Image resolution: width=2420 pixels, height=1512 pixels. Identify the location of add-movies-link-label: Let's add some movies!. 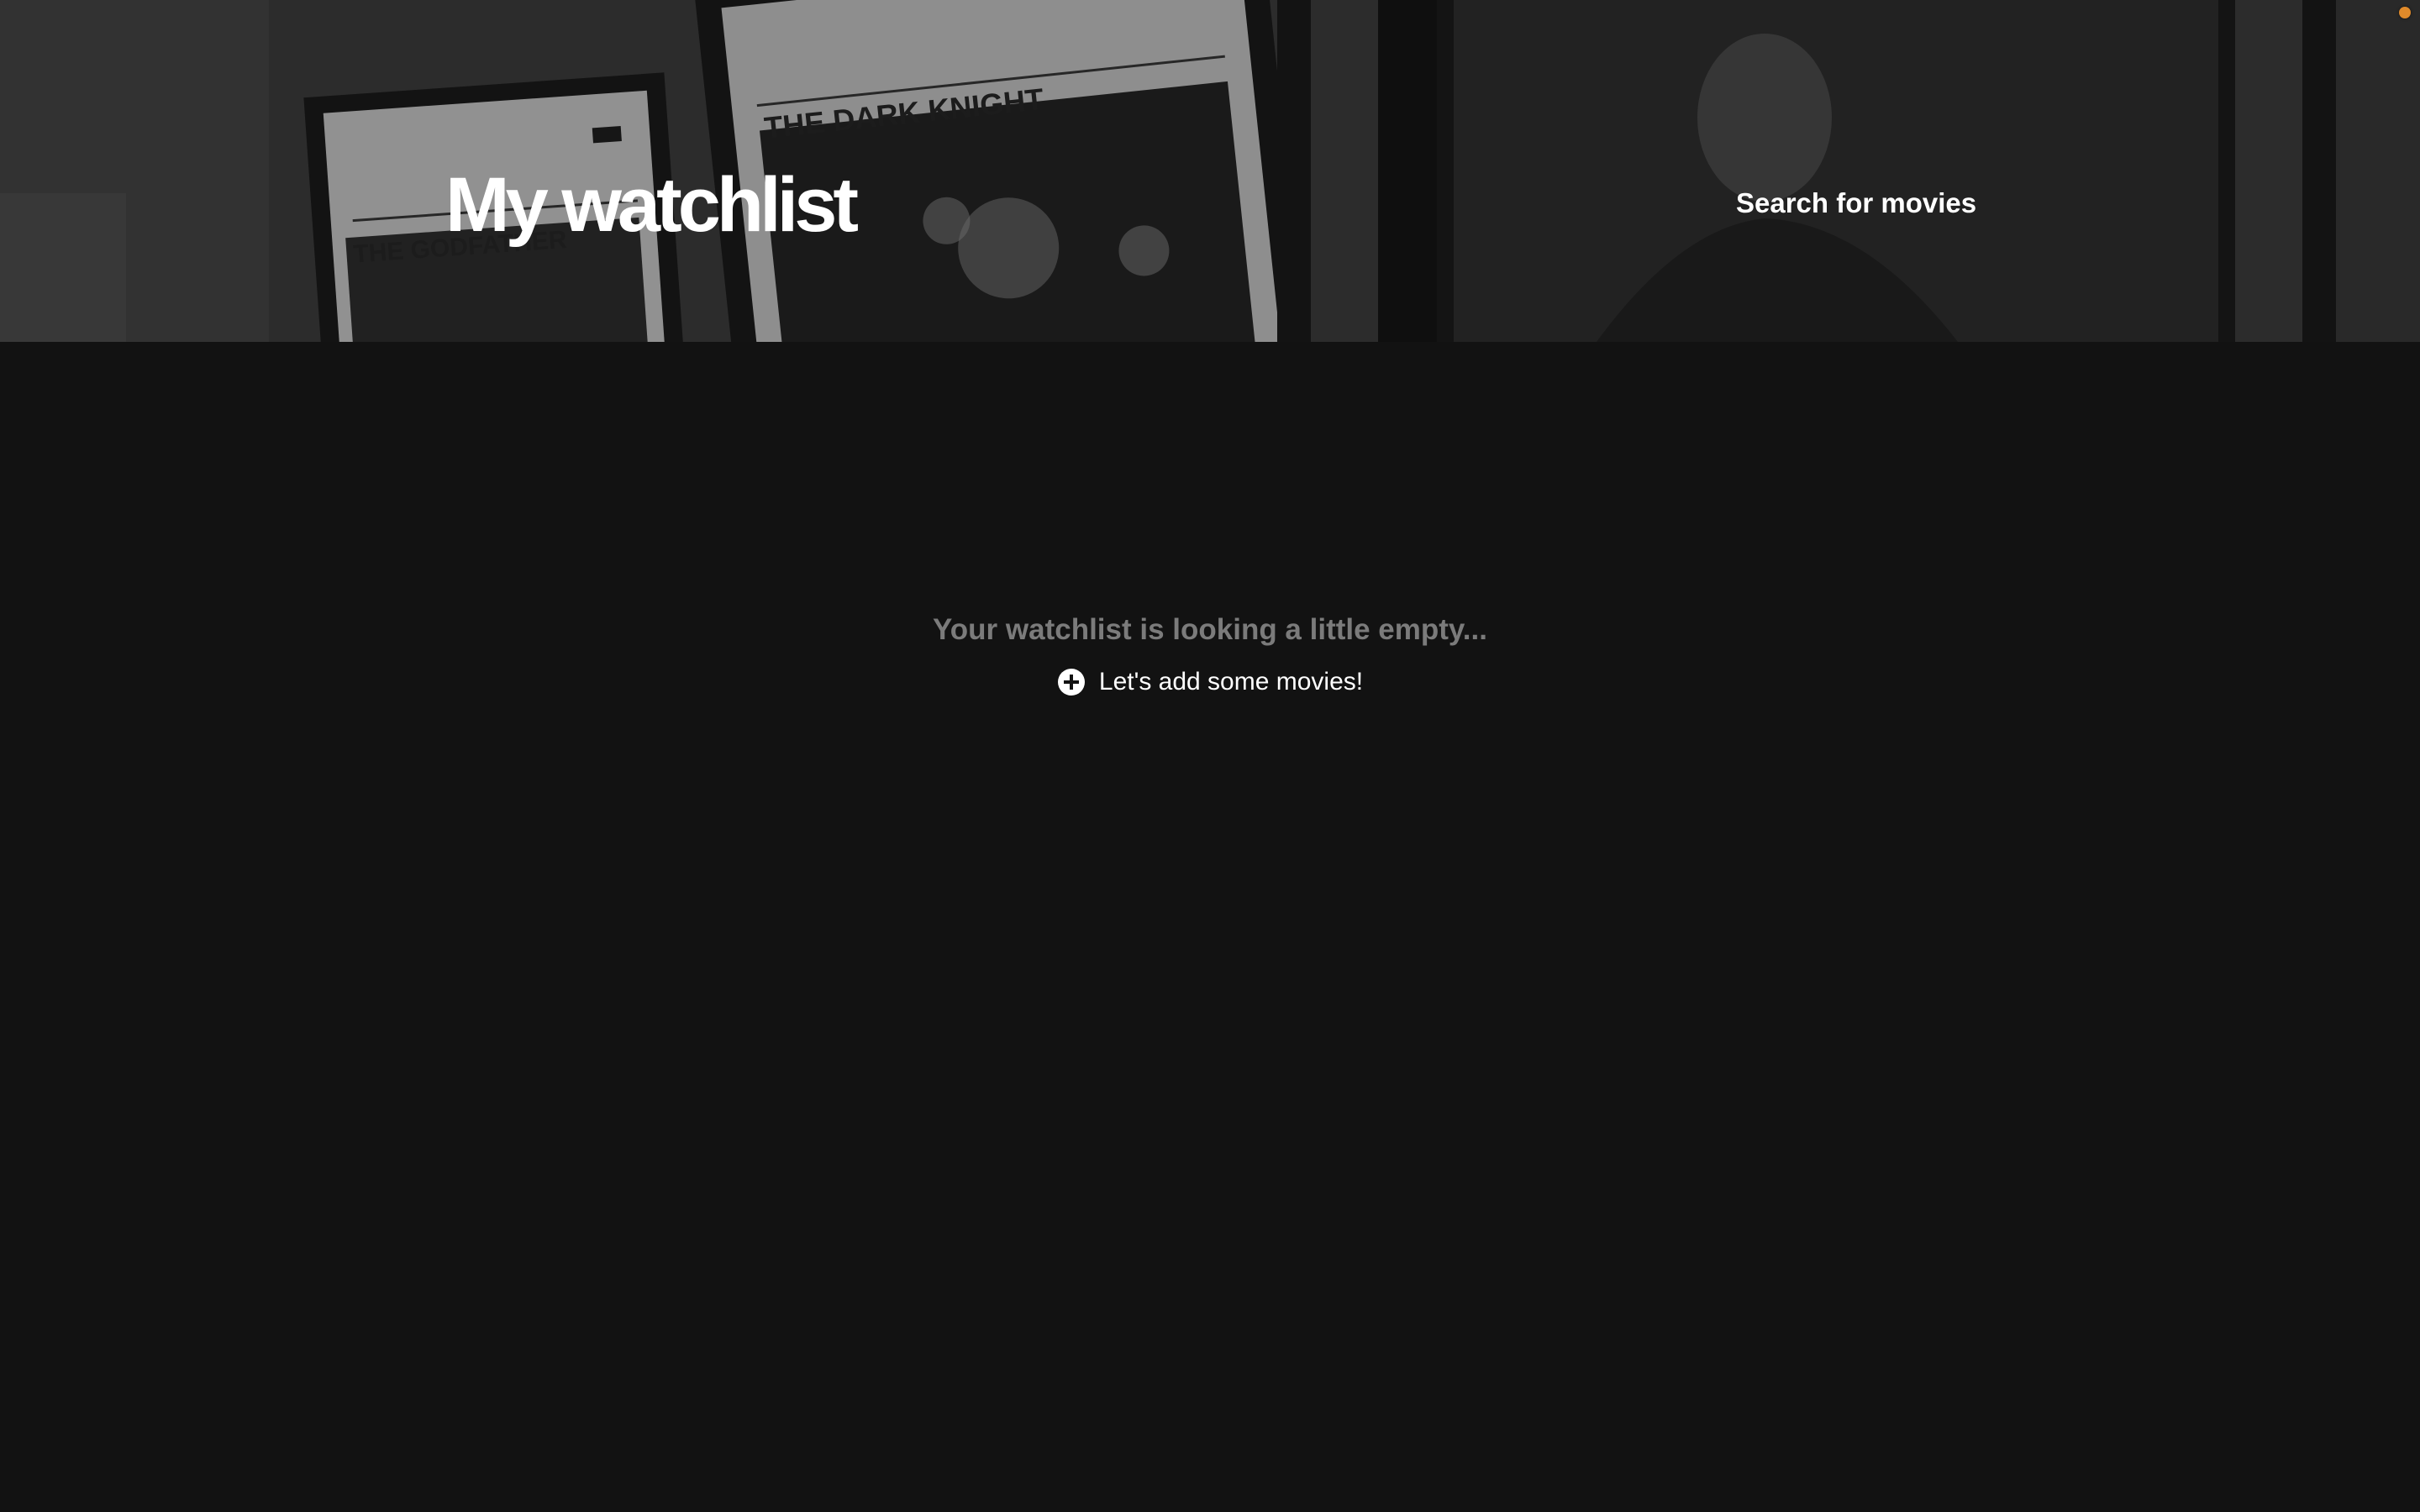
(1231, 682).